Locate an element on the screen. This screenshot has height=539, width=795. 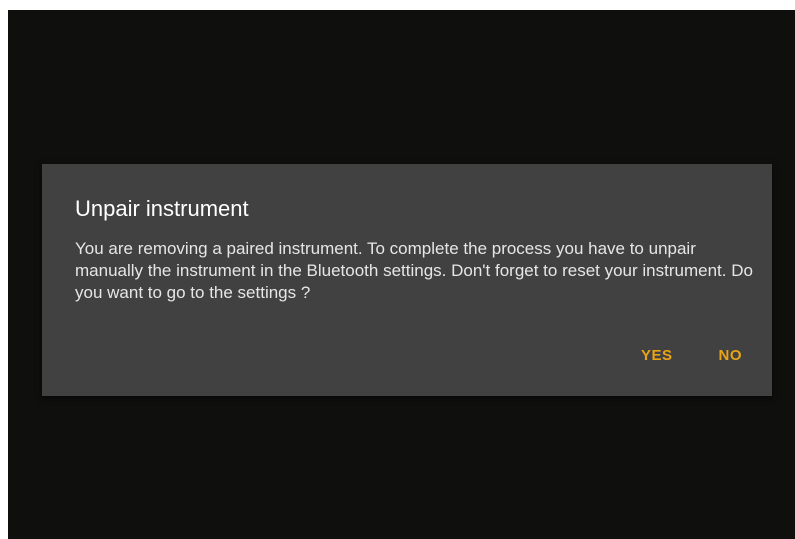
no-button: NO is located at coordinates (731, 356).